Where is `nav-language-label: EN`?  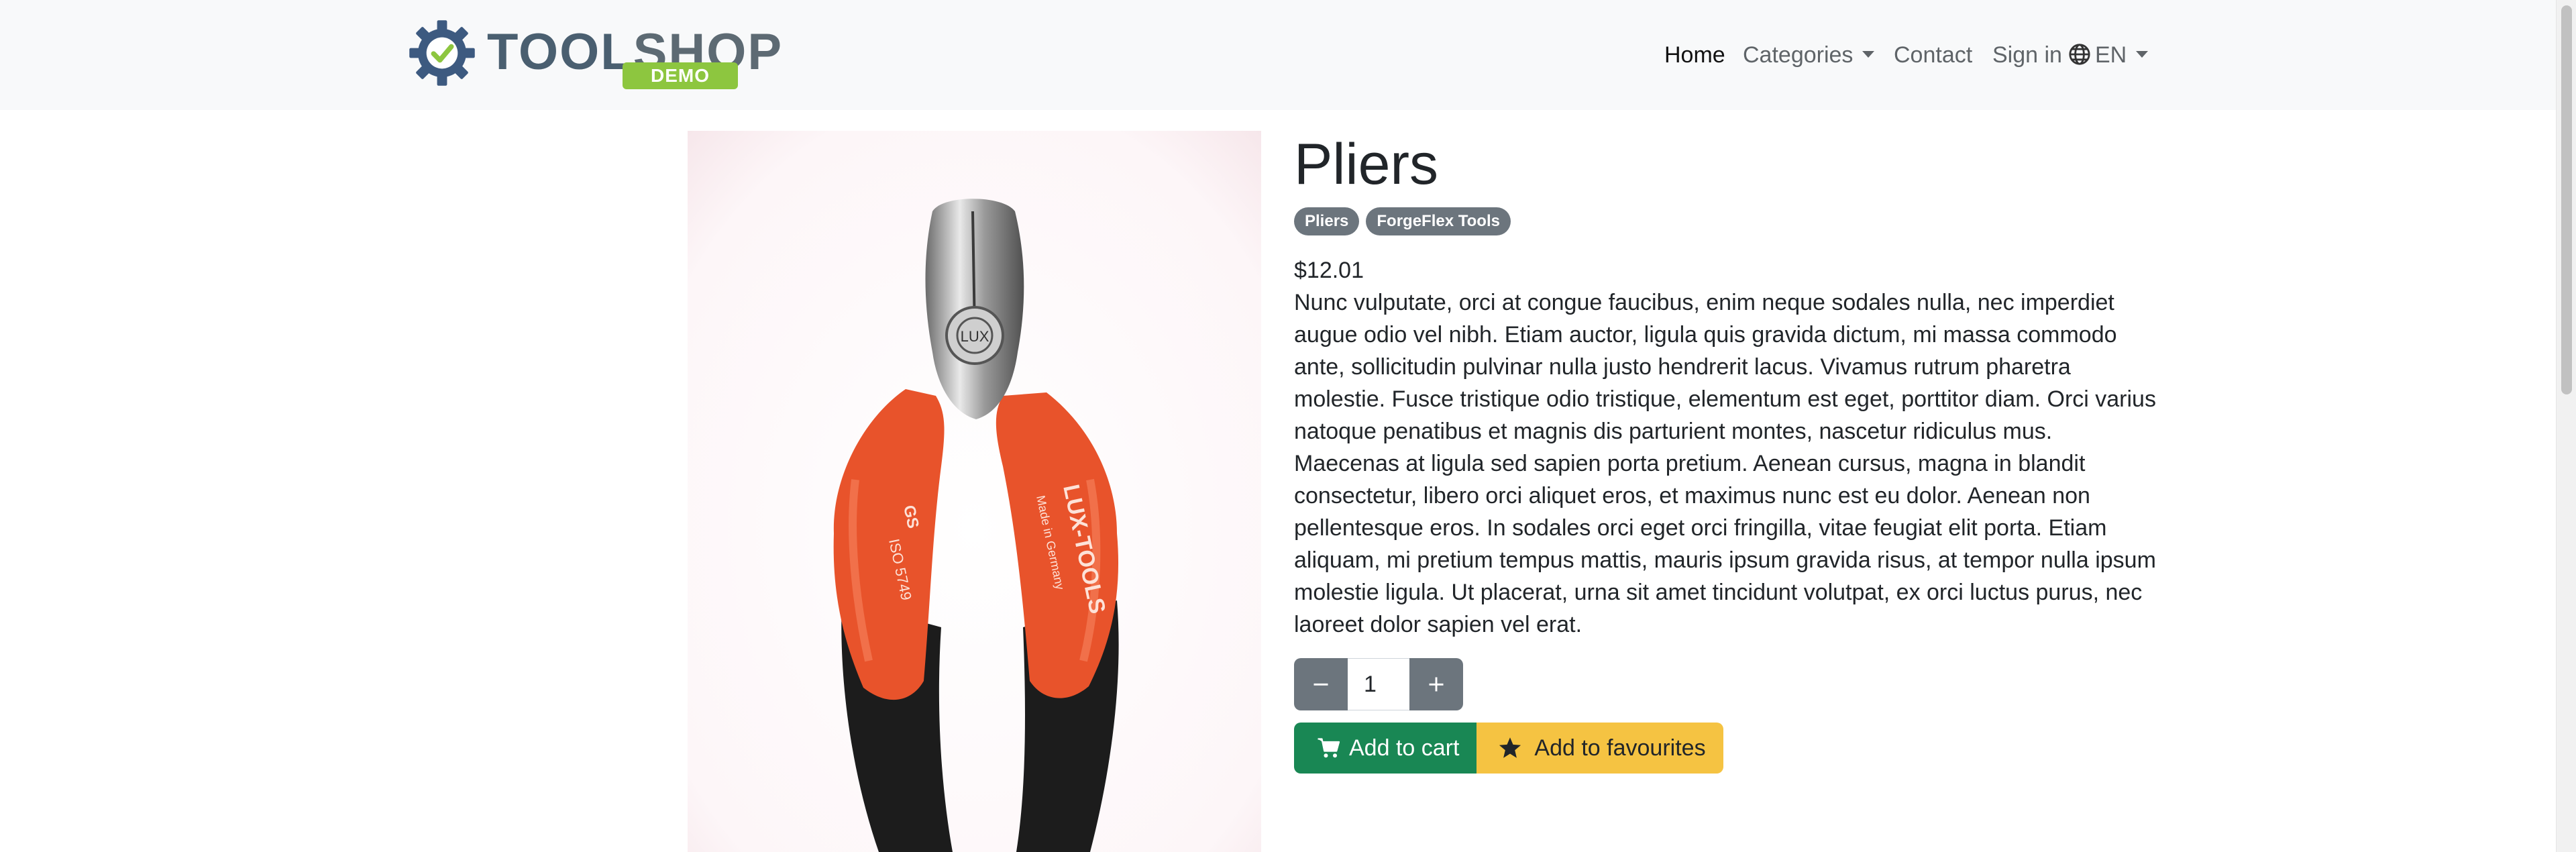 nav-language-label: EN is located at coordinates (2111, 55).